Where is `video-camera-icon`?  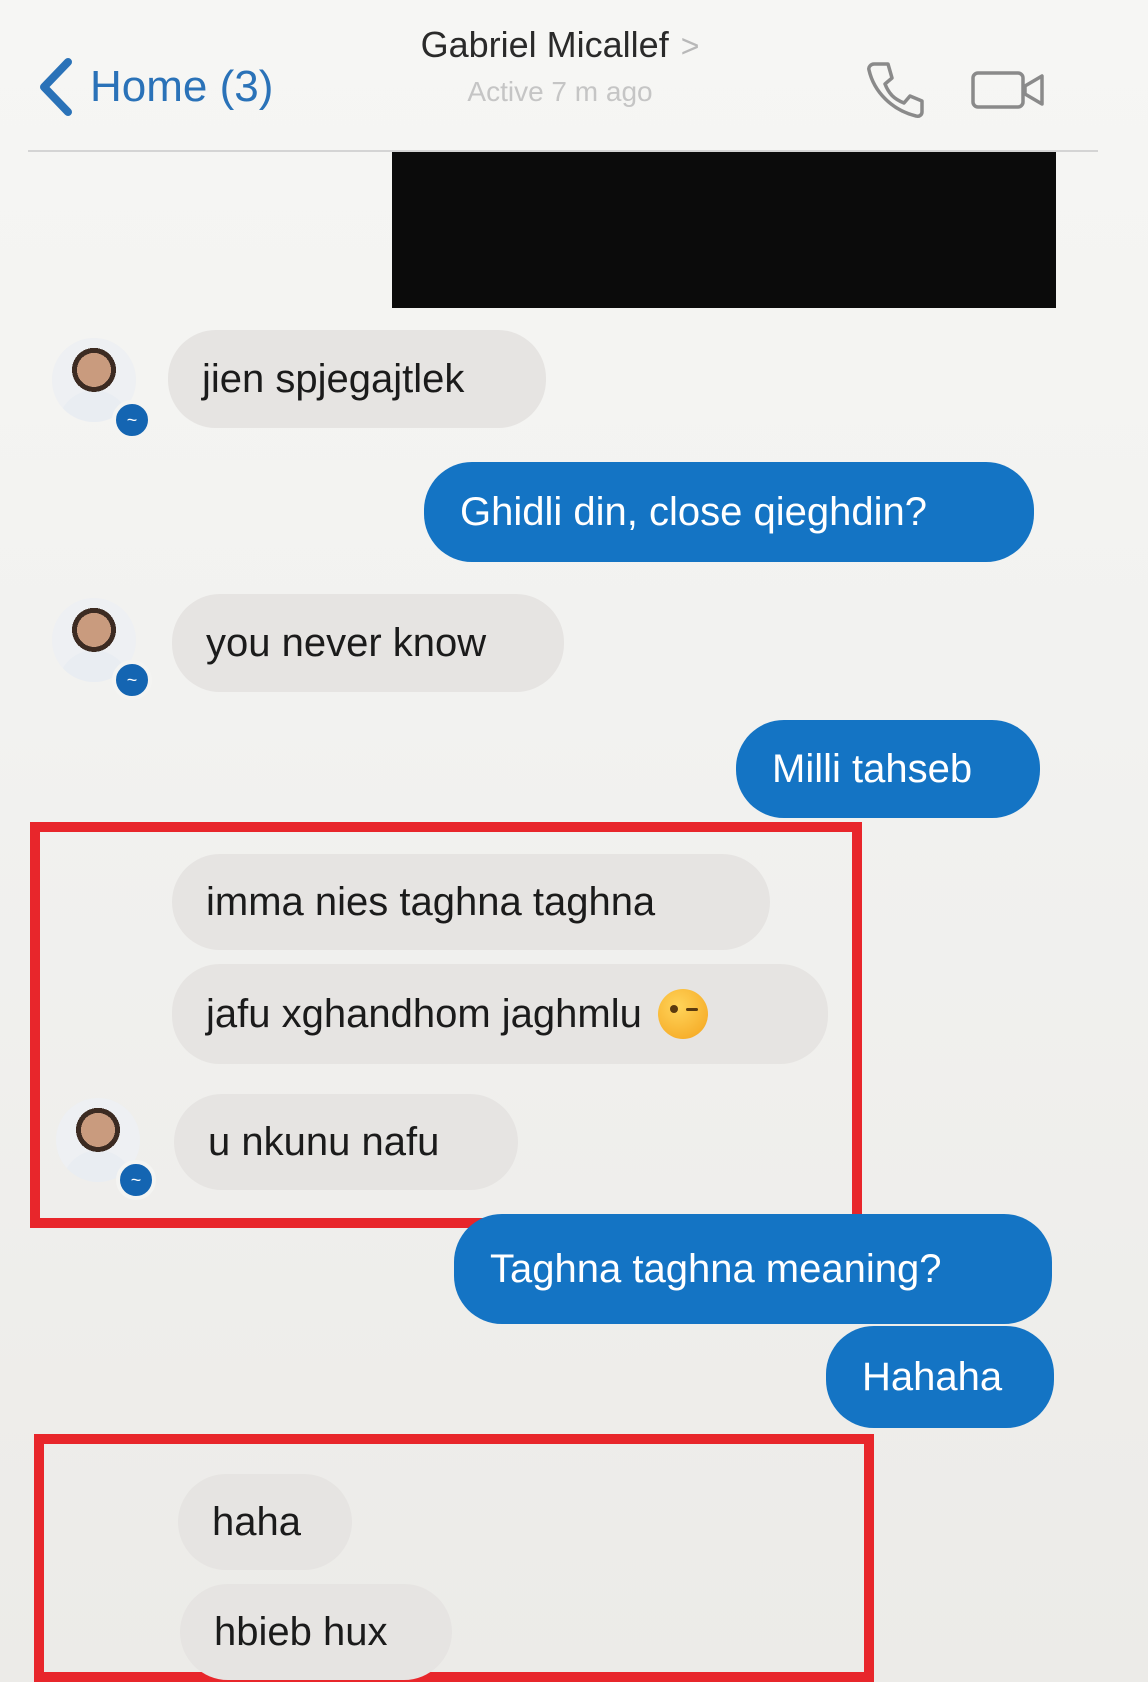 video-camera-icon is located at coordinates (1008, 90).